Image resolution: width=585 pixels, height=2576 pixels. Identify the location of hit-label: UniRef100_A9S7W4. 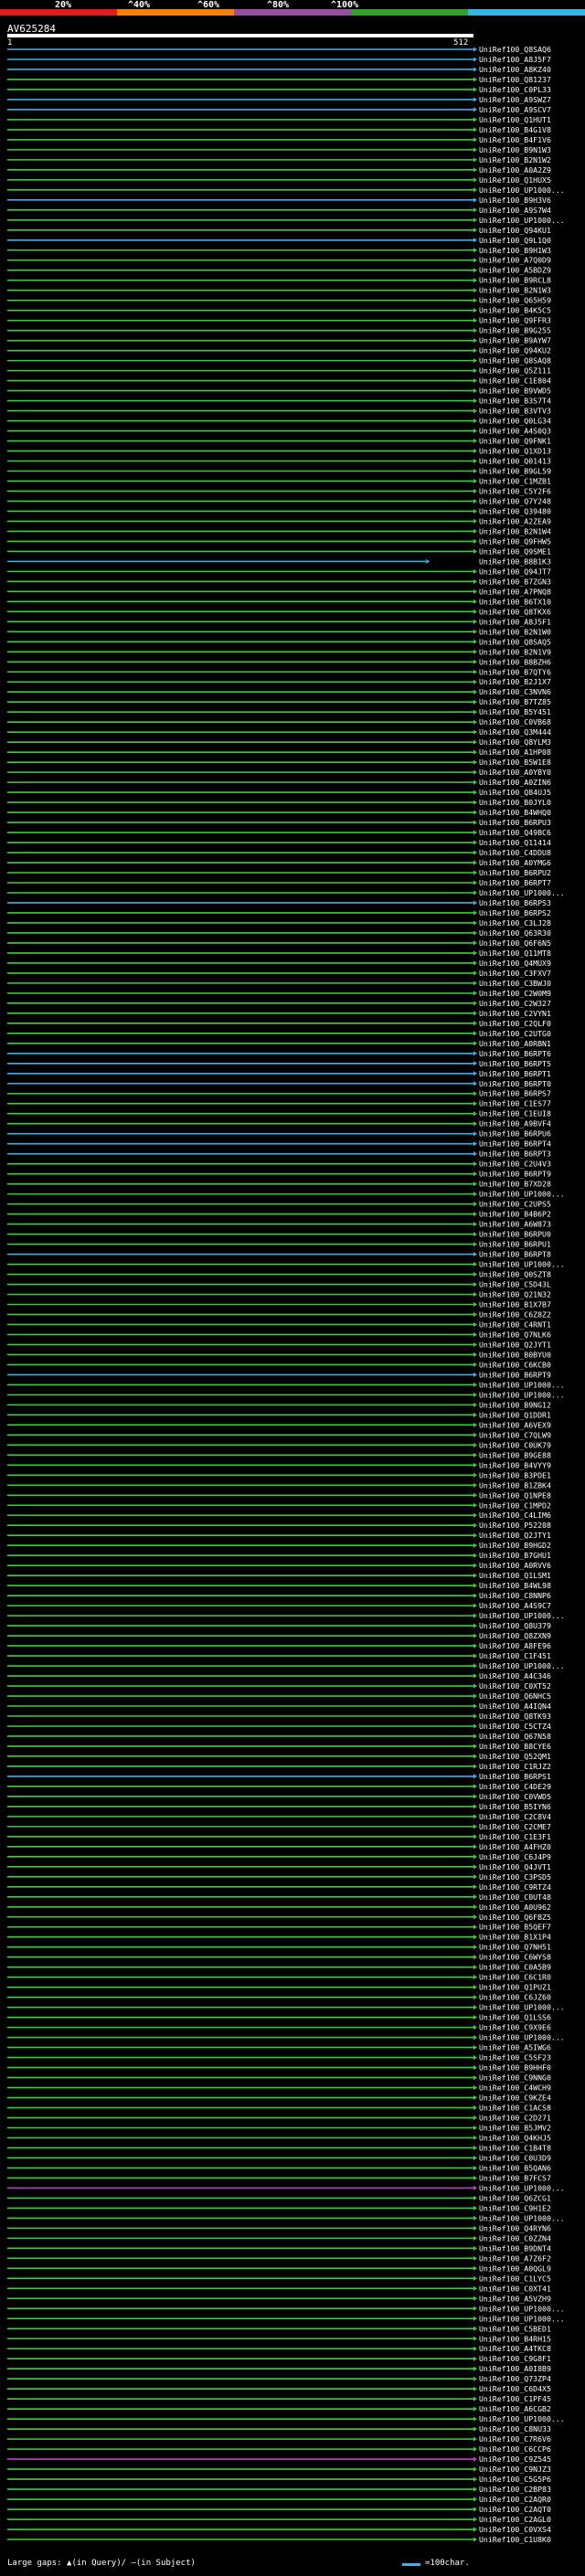
(515, 210).